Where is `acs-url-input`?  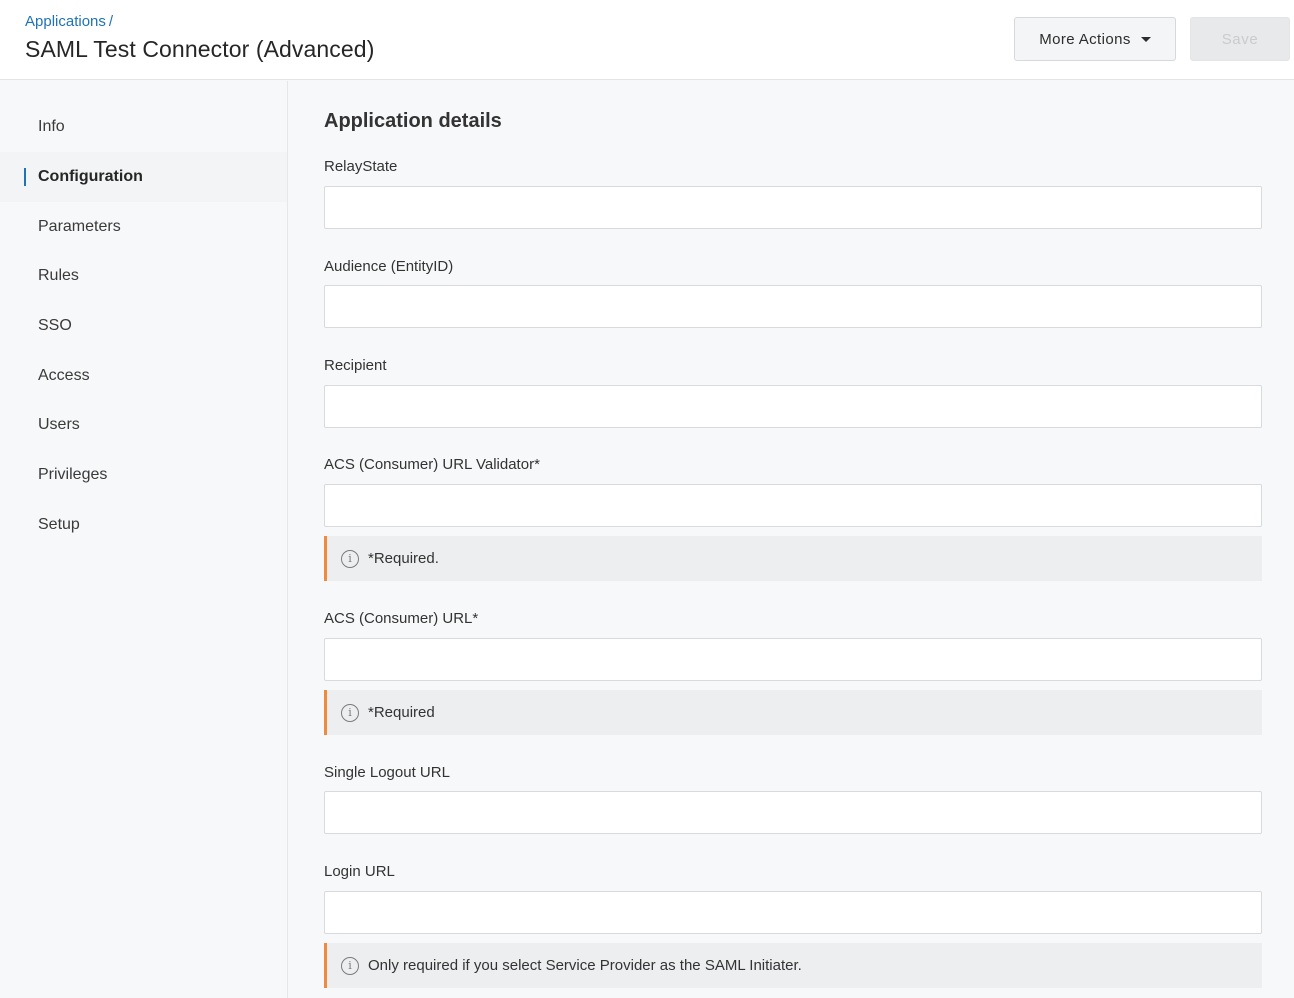
acs-url-input is located at coordinates (793, 659).